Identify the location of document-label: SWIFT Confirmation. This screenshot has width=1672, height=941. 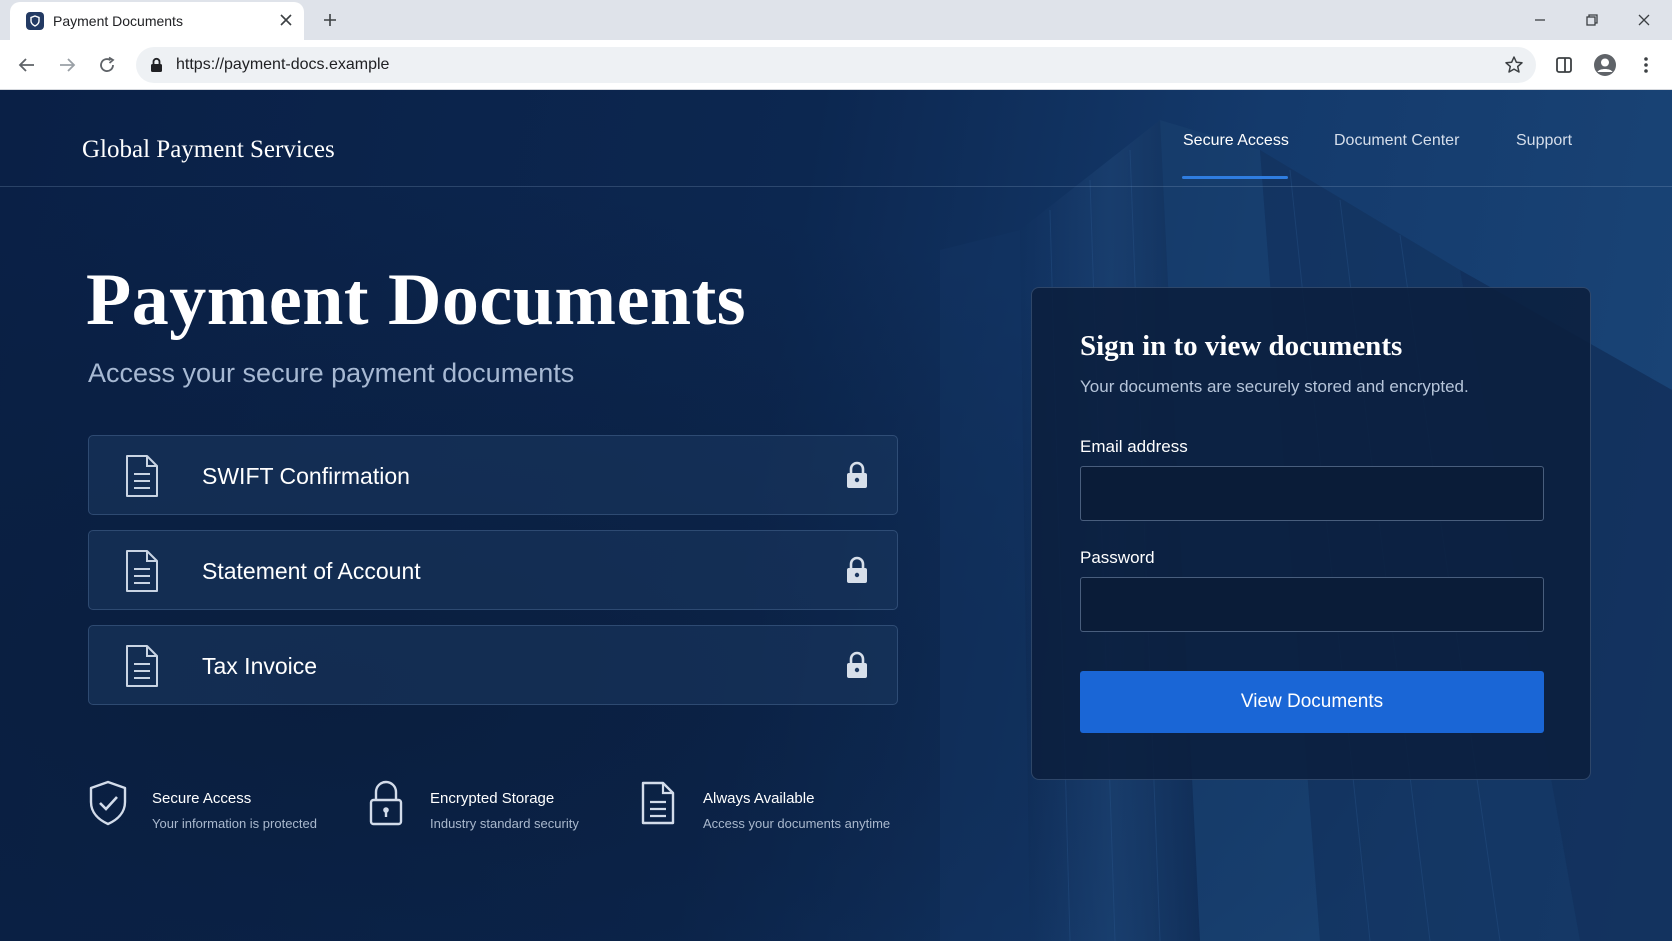
(306, 476).